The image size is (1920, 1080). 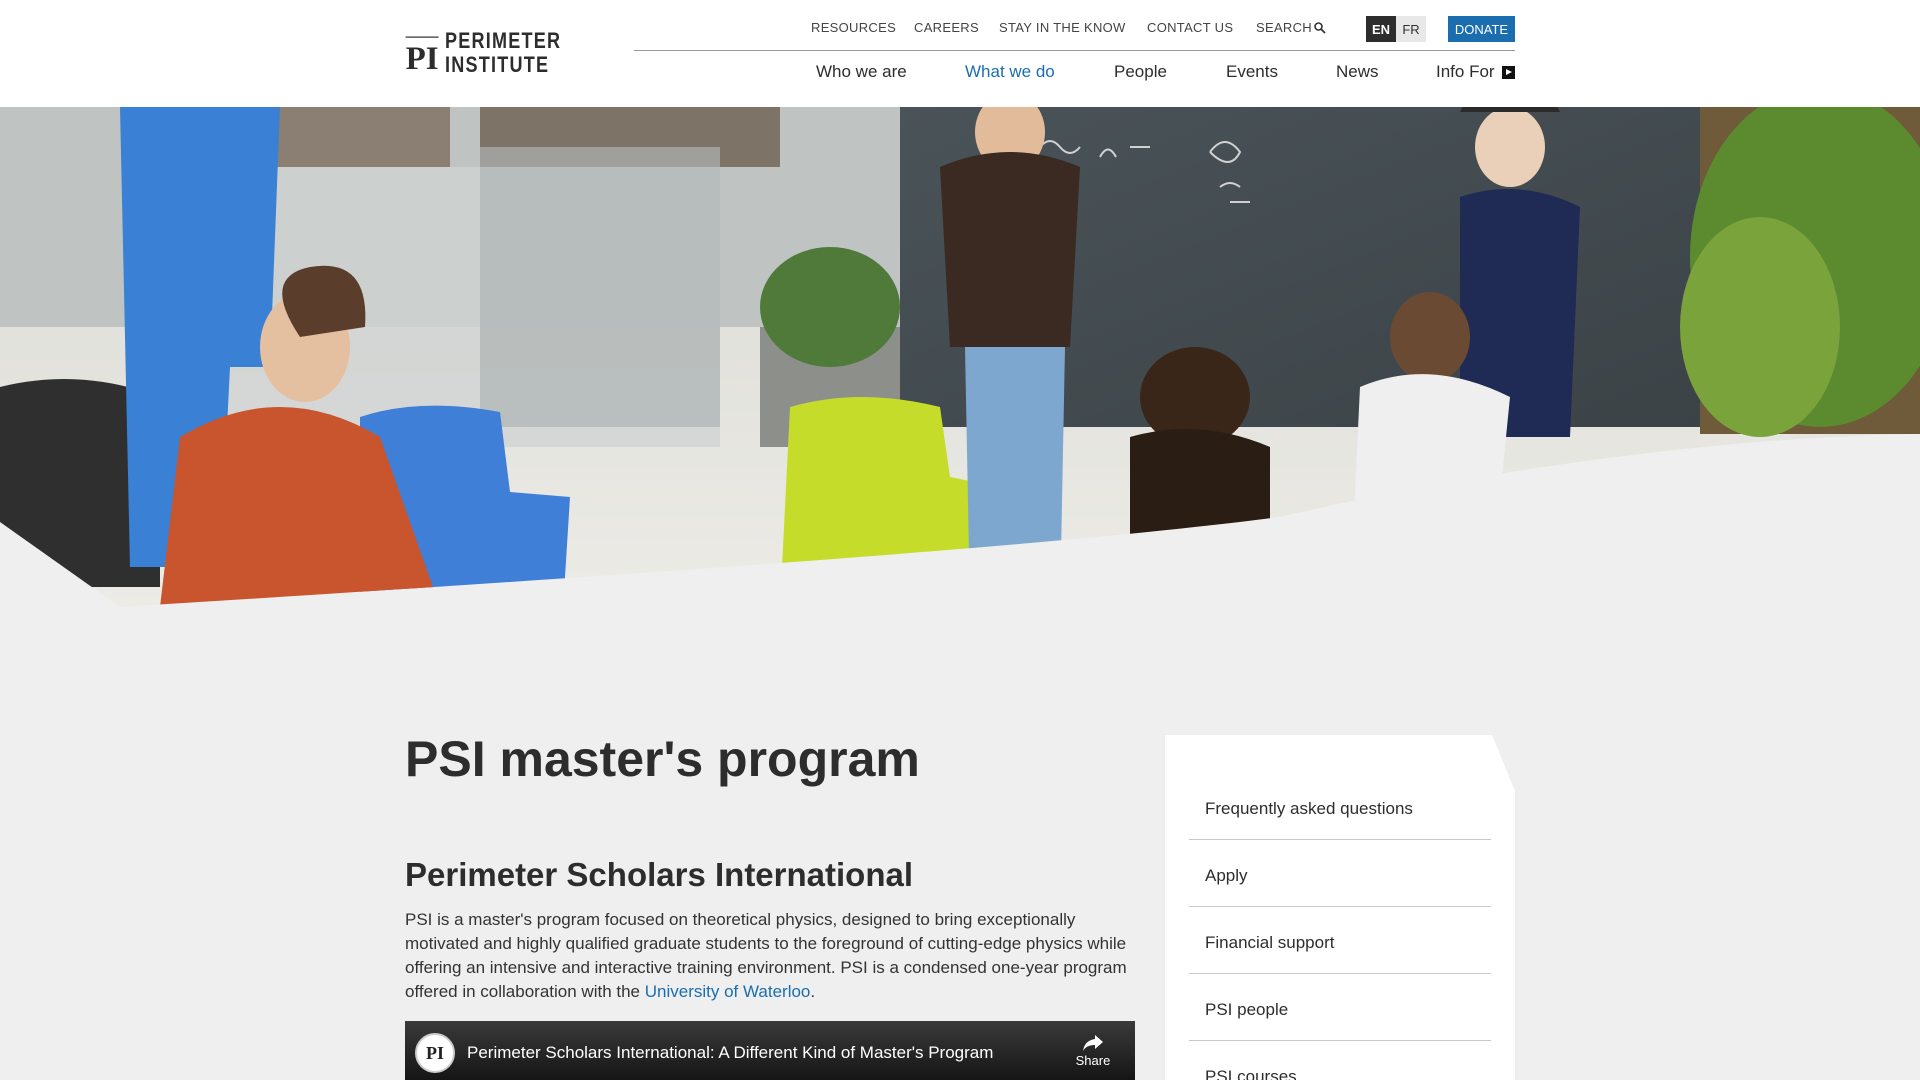 I want to click on language-fr-button: FR, so click(x=1411, y=29).